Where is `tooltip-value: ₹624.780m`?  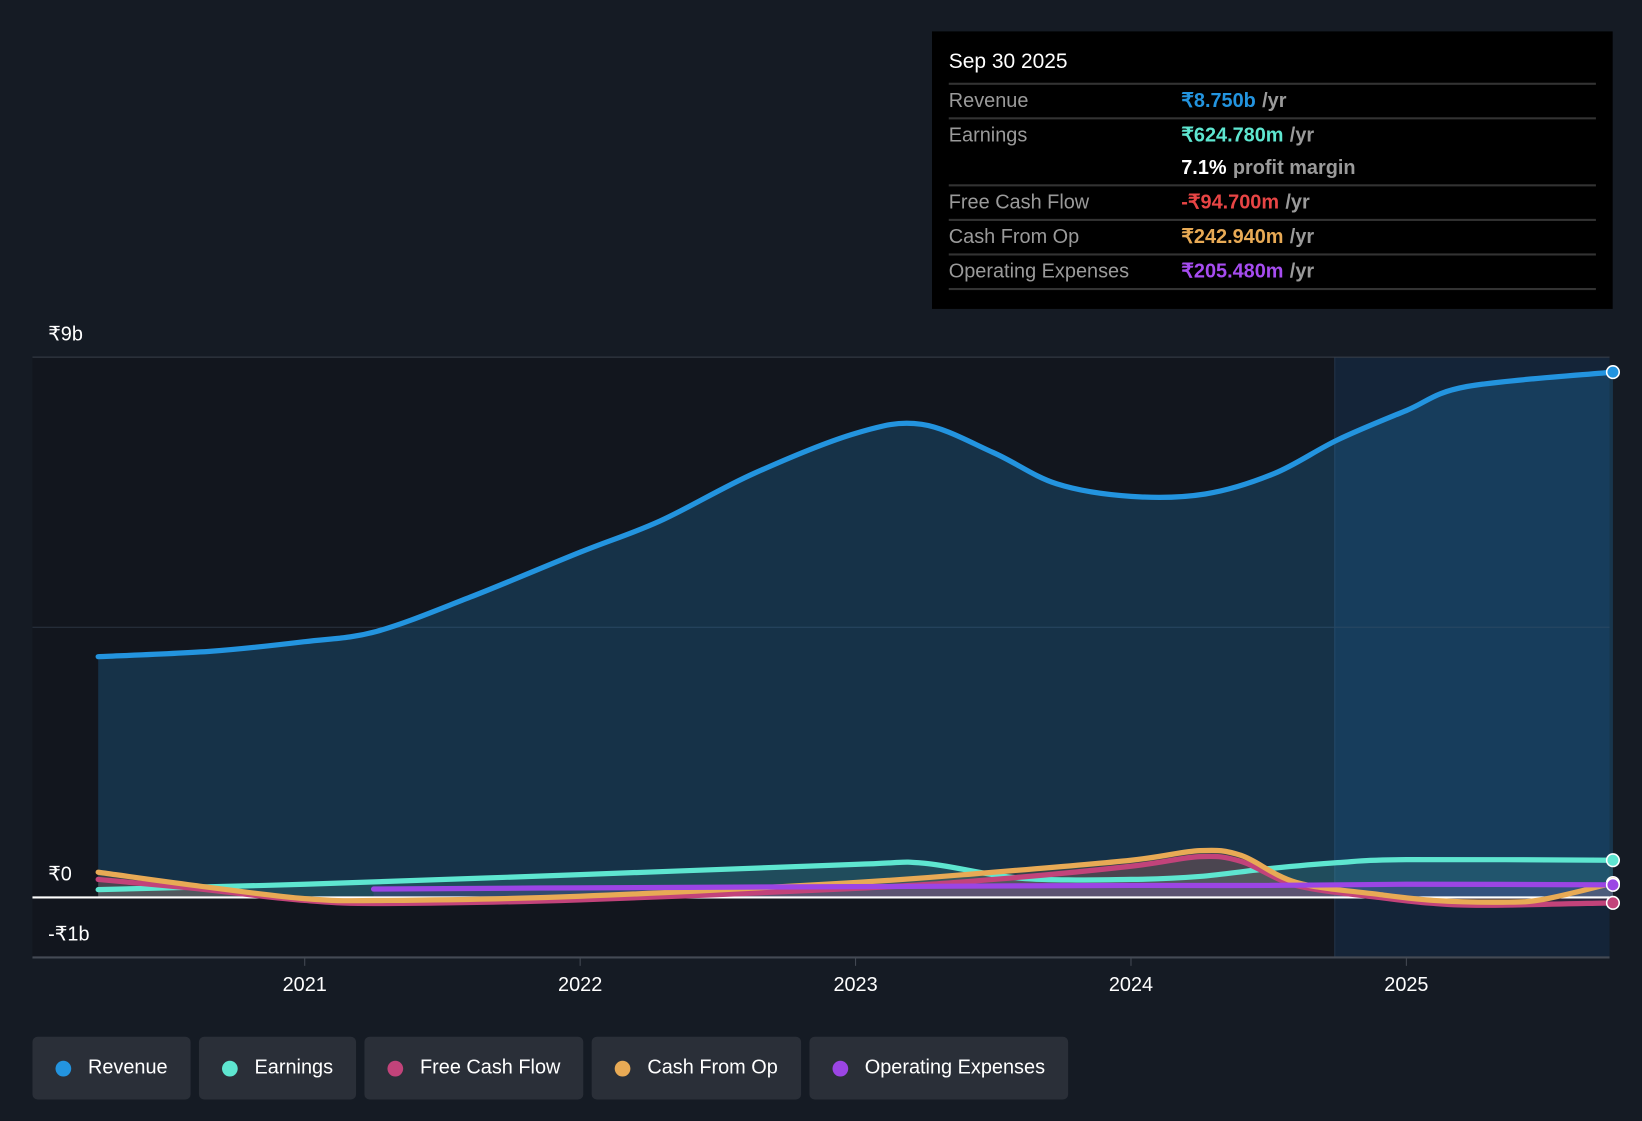
tooltip-value: ₹624.780m is located at coordinates (1232, 135).